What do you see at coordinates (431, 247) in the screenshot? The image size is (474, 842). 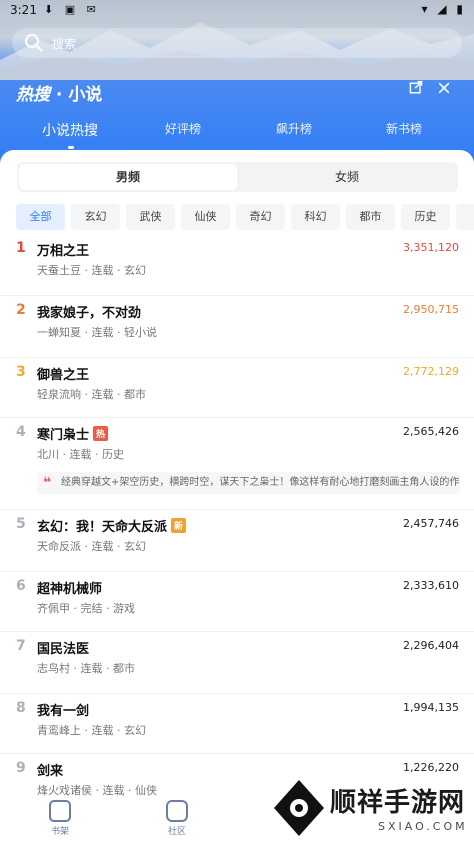 I see `hot-count: 3,351,120` at bounding box center [431, 247].